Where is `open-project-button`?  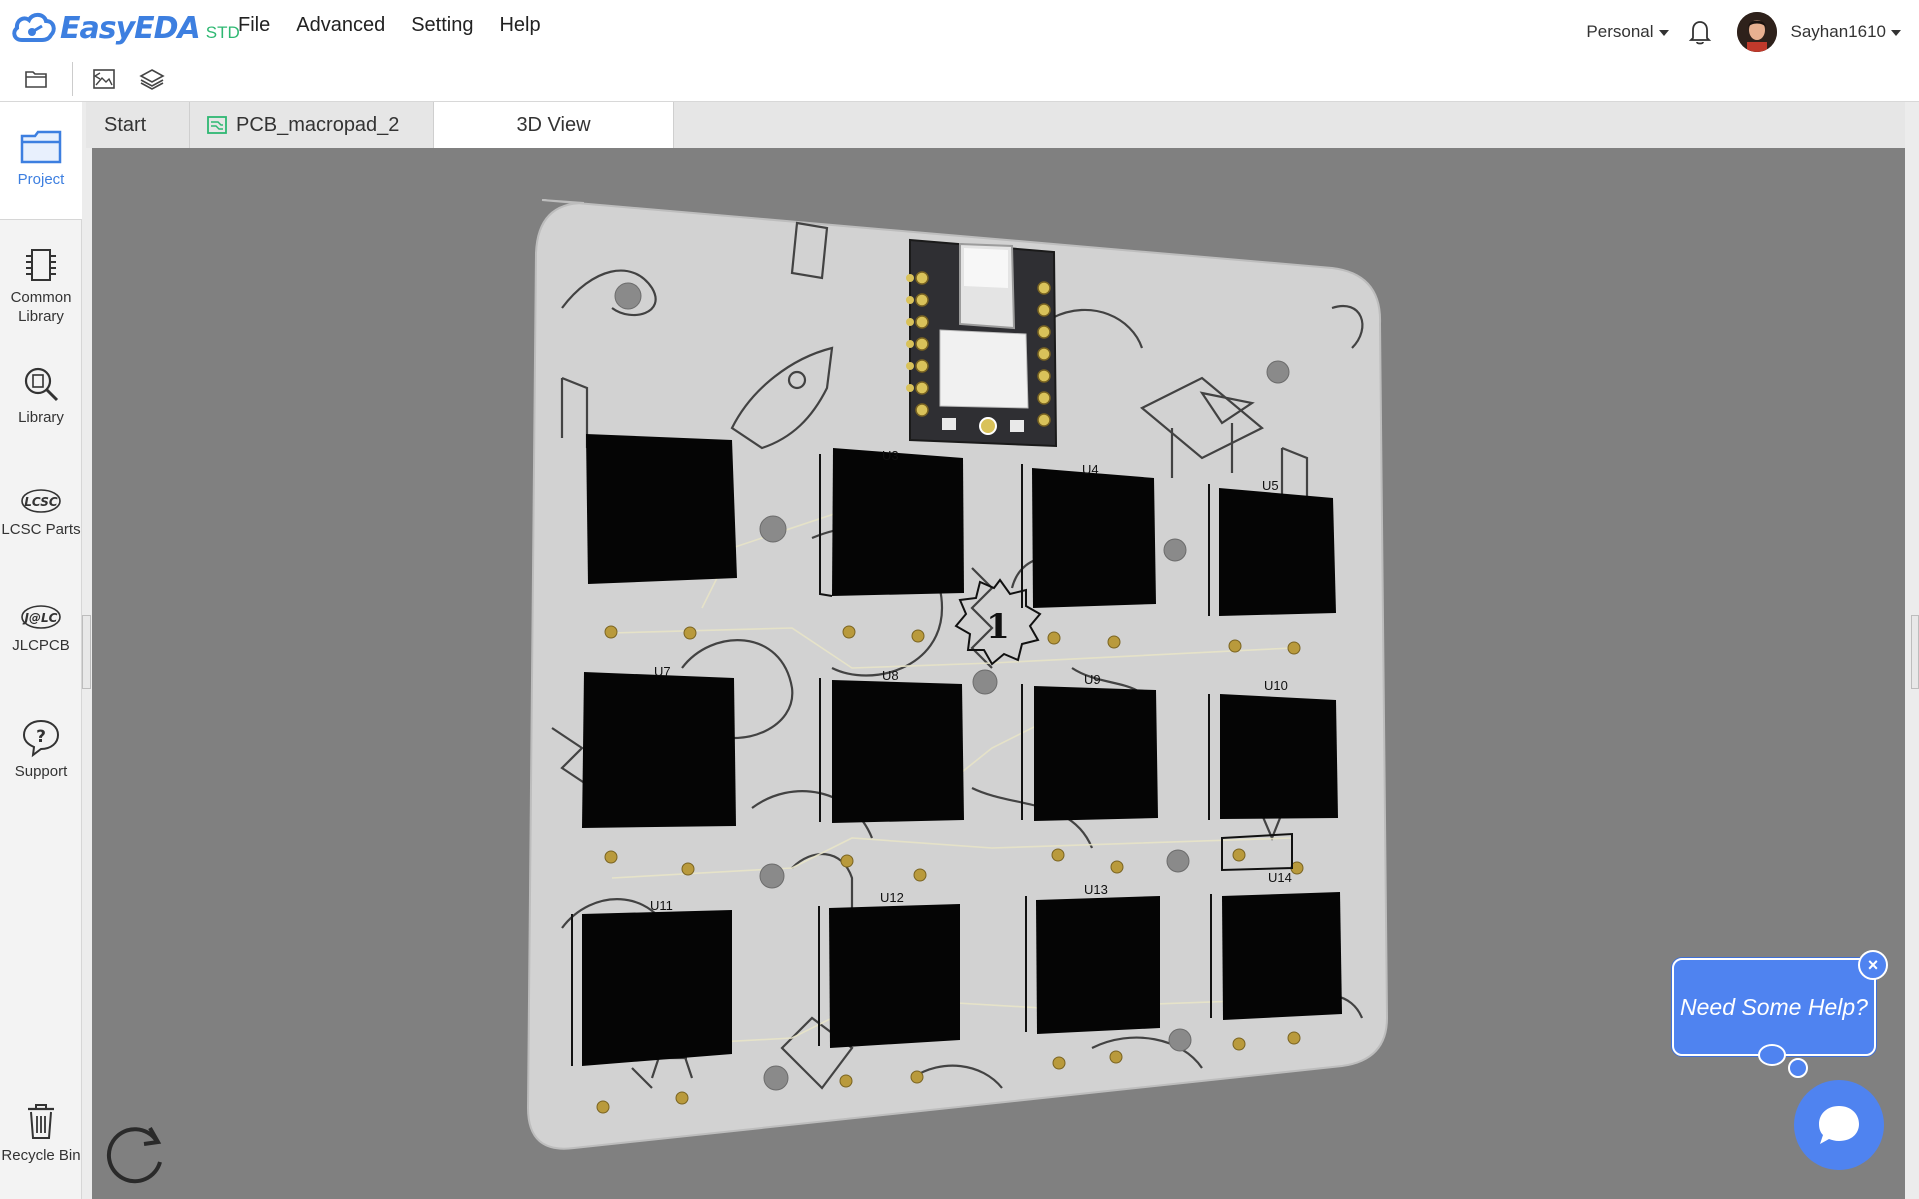
open-project-button is located at coordinates (36, 79).